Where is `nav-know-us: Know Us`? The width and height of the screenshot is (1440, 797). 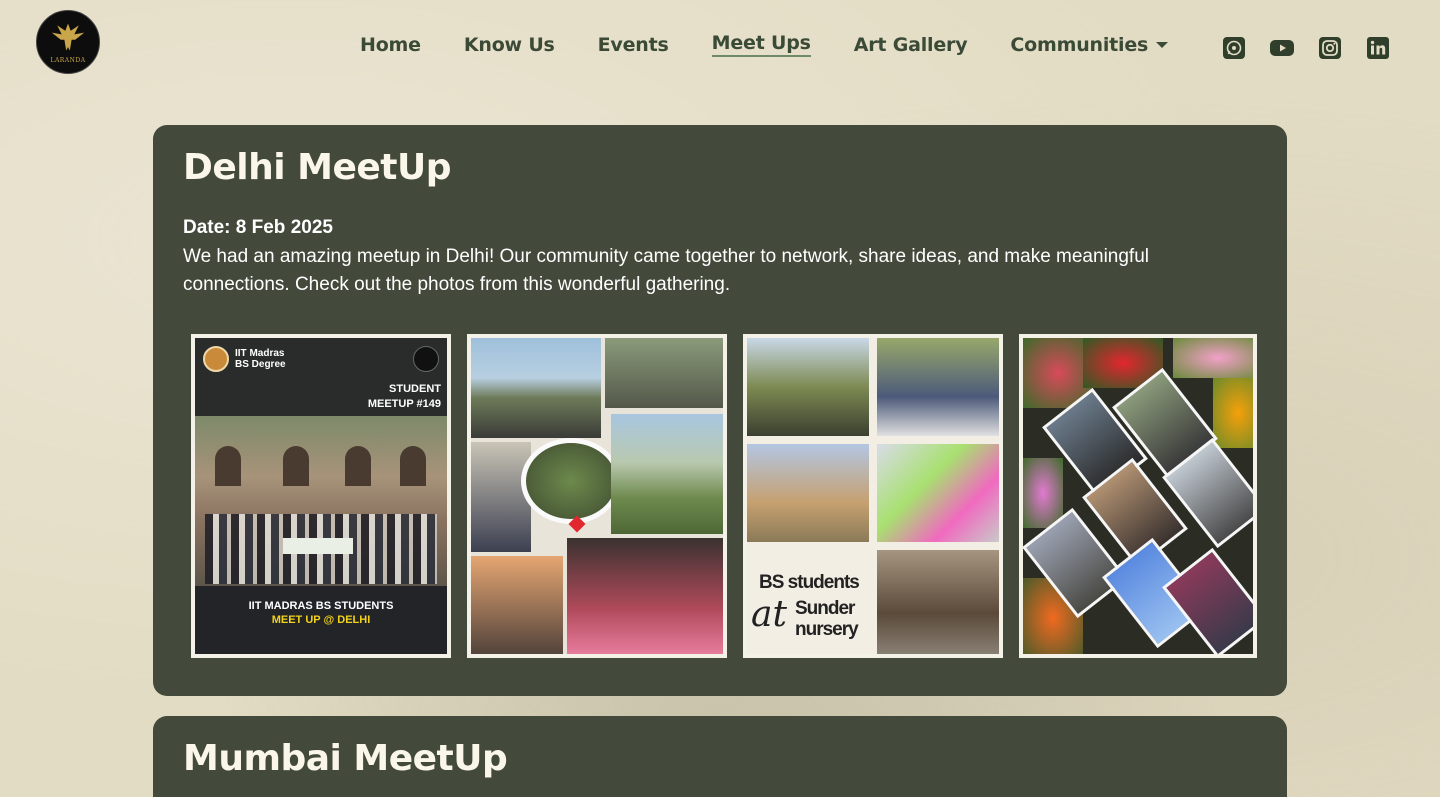 nav-know-us: Know Us is located at coordinates (509, 45).